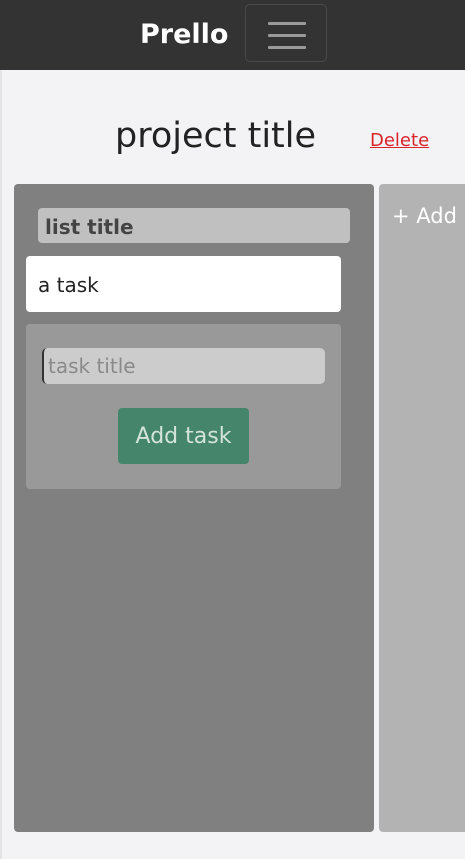  What do you see at coordinates (183, 436) in the screenshot?
I see `add-task-button: Add task` at bounding box center [183, 436].